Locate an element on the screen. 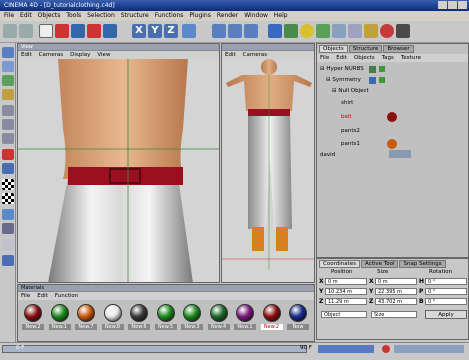 The width and height of the screenshot is (469, 360). object-row-pants1: pants1 is located at coordinates (350, 144).